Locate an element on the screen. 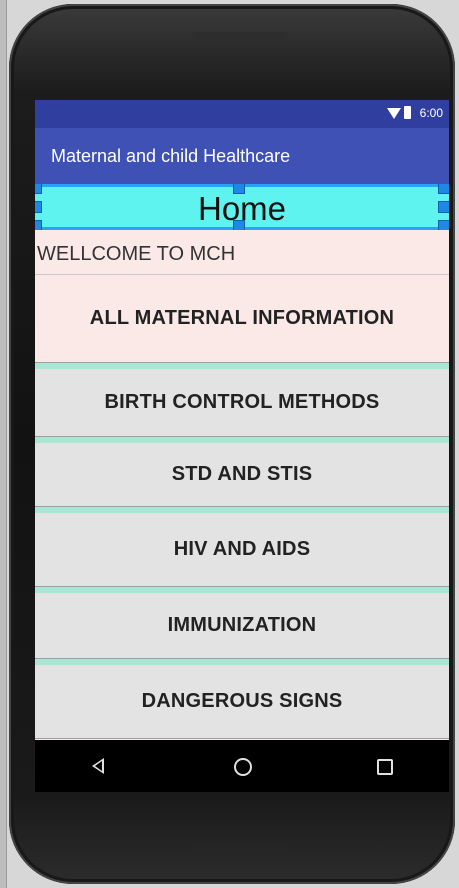  home-title-bar: Home is located at coordinates (242, 208).